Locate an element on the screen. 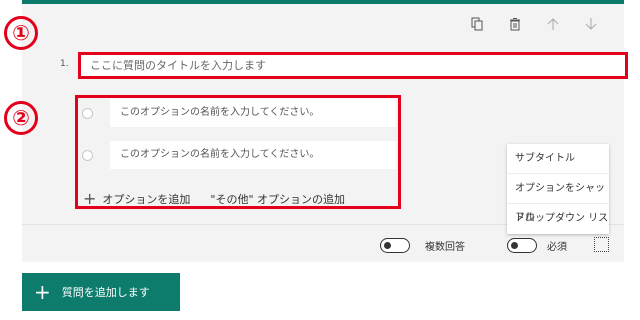  add-option-row: + オプションを追加 "その他" オプションの追加 is located at coordinates (214, 199).